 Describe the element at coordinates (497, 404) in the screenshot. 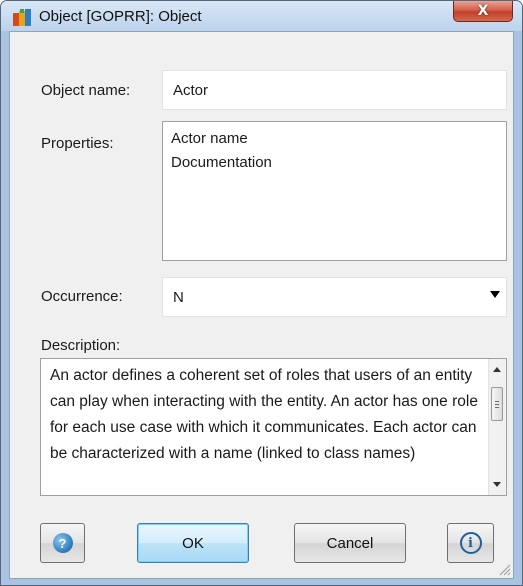

I see `scroll-thumb` at that location.